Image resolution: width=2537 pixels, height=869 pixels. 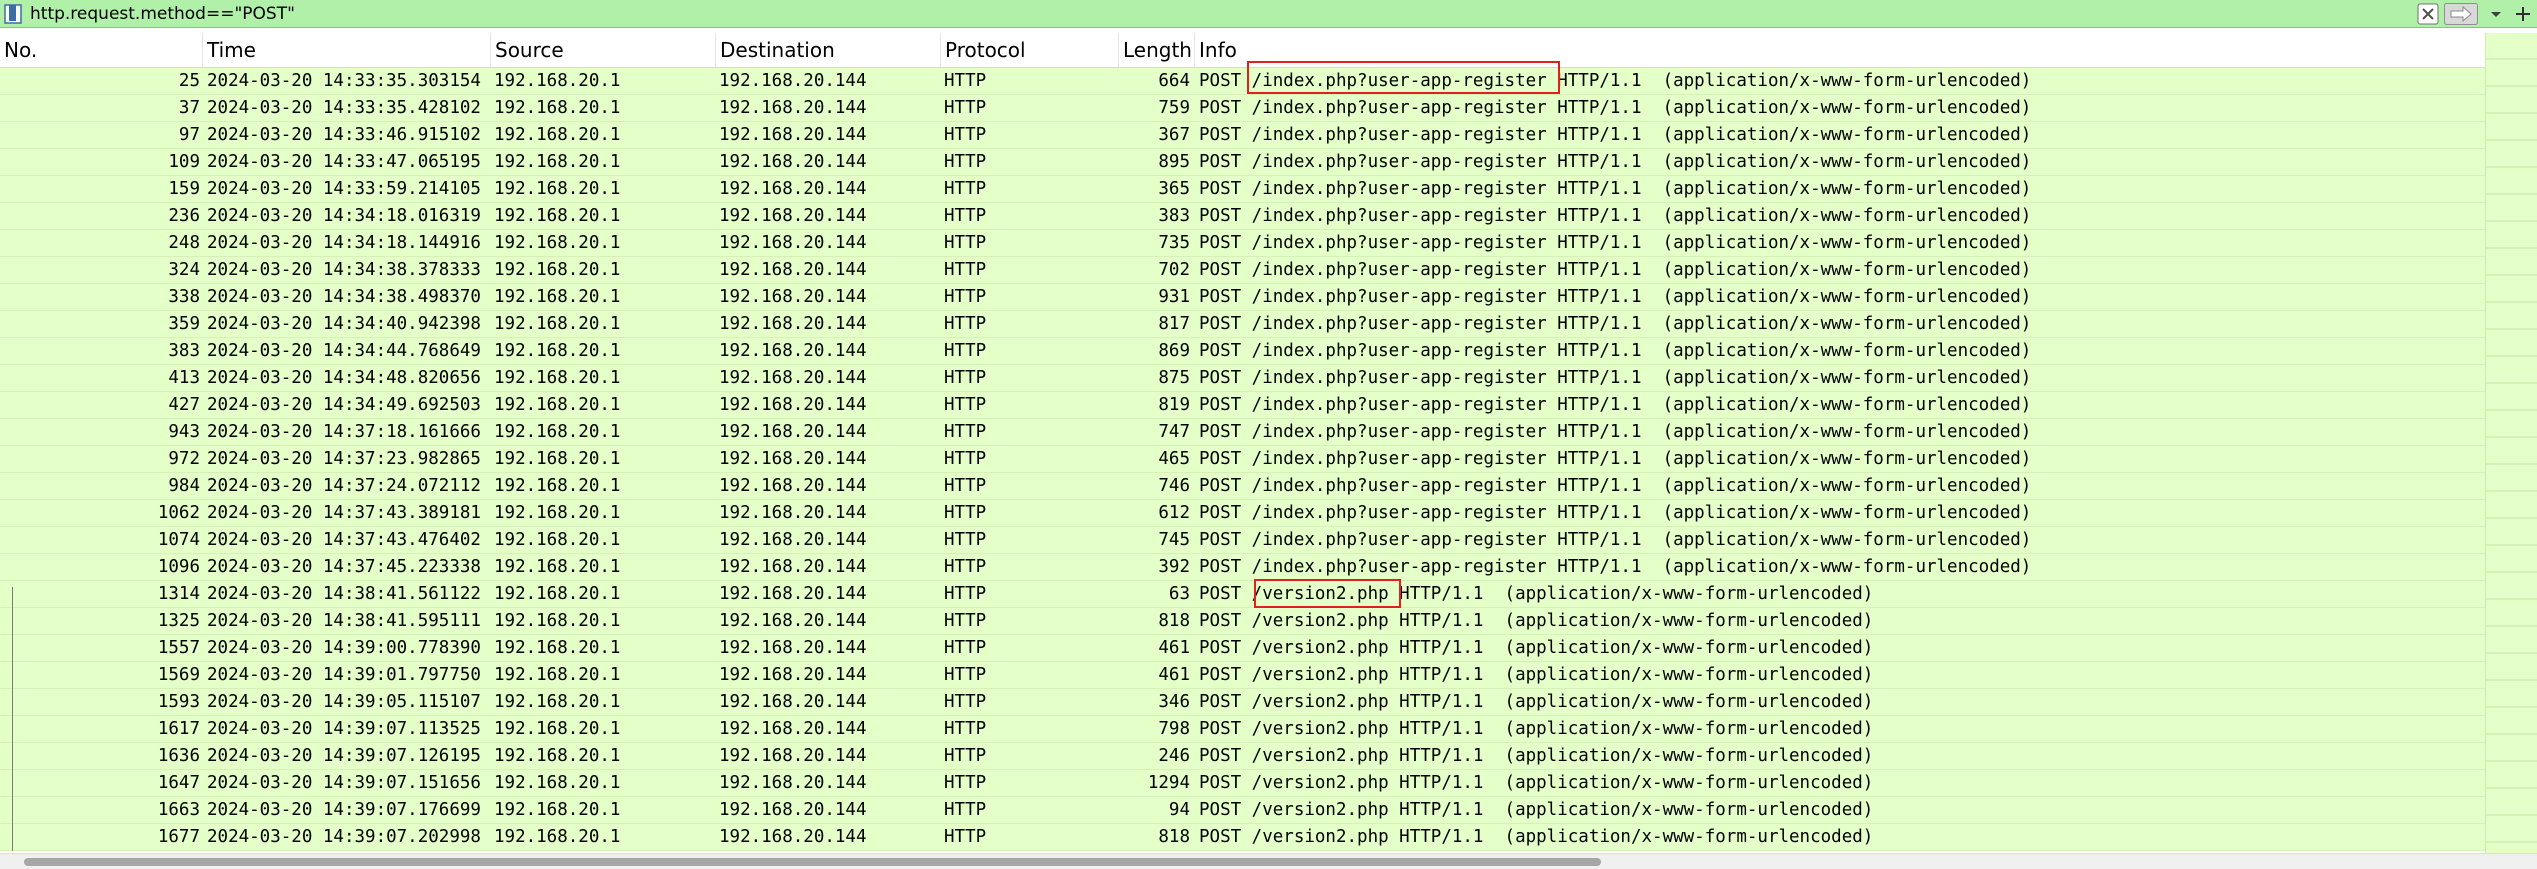 I want to click on column-header-info: Info, so click(x=1840, y=50).